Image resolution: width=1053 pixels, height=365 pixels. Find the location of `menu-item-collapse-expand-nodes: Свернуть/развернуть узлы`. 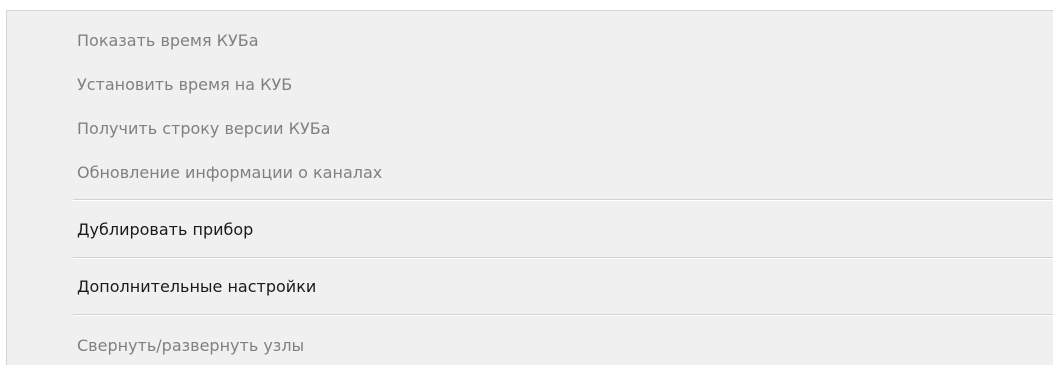

menu-item-collapse-expand-nodes: Свернуть/развернуть узлы is located at coordinates (565, 346).